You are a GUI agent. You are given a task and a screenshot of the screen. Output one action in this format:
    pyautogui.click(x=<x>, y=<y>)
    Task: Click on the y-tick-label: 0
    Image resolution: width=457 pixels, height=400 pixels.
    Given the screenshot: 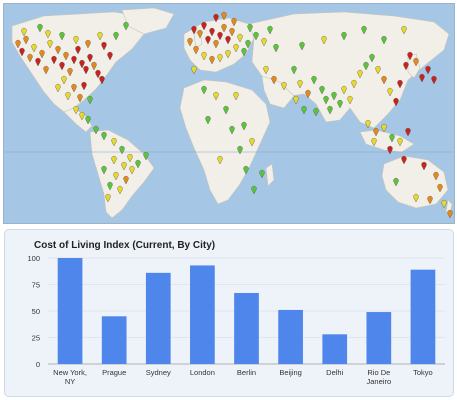 What is the action you would take?
    pyautogui.click(x=38, y=364)
    